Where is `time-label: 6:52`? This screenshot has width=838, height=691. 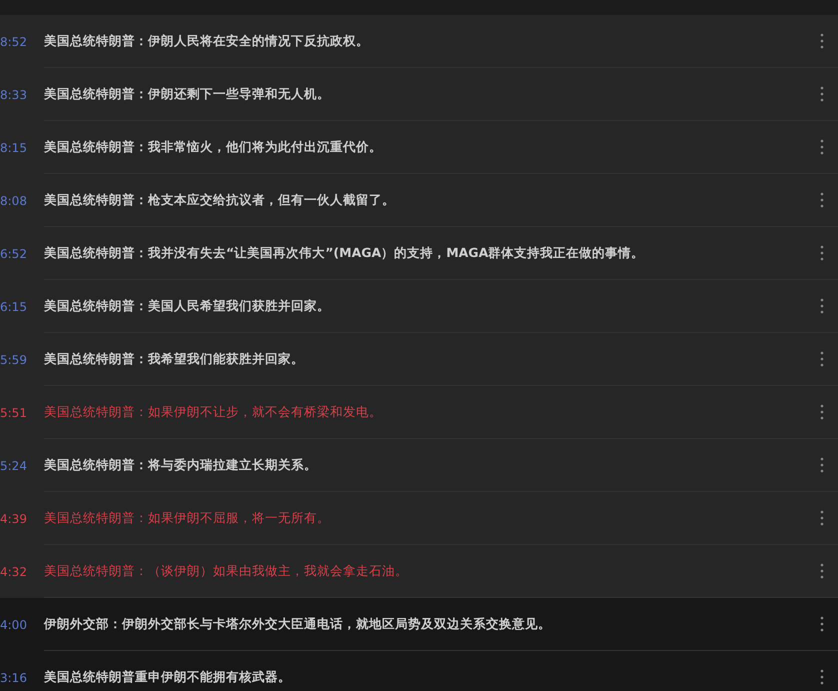 time-label: 6:52 is located at coordinates (14, 254).